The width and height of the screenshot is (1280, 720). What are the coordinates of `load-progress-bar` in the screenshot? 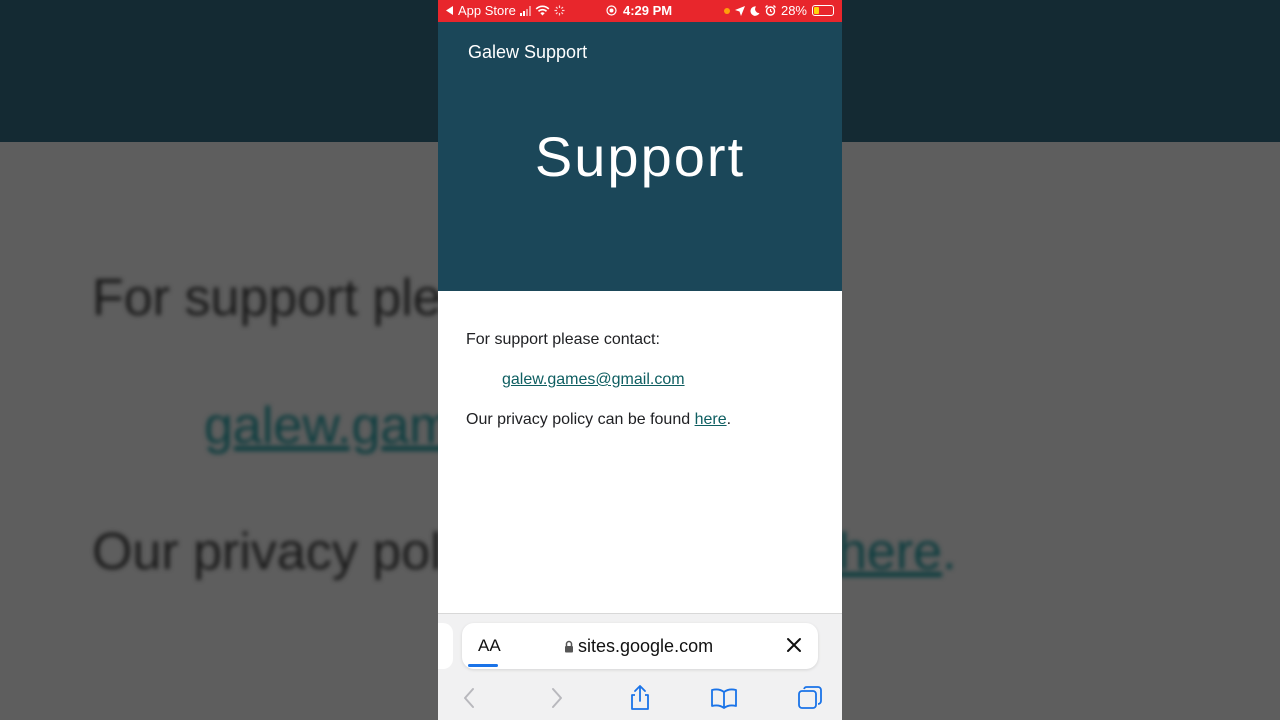 It's located at (483, 665).